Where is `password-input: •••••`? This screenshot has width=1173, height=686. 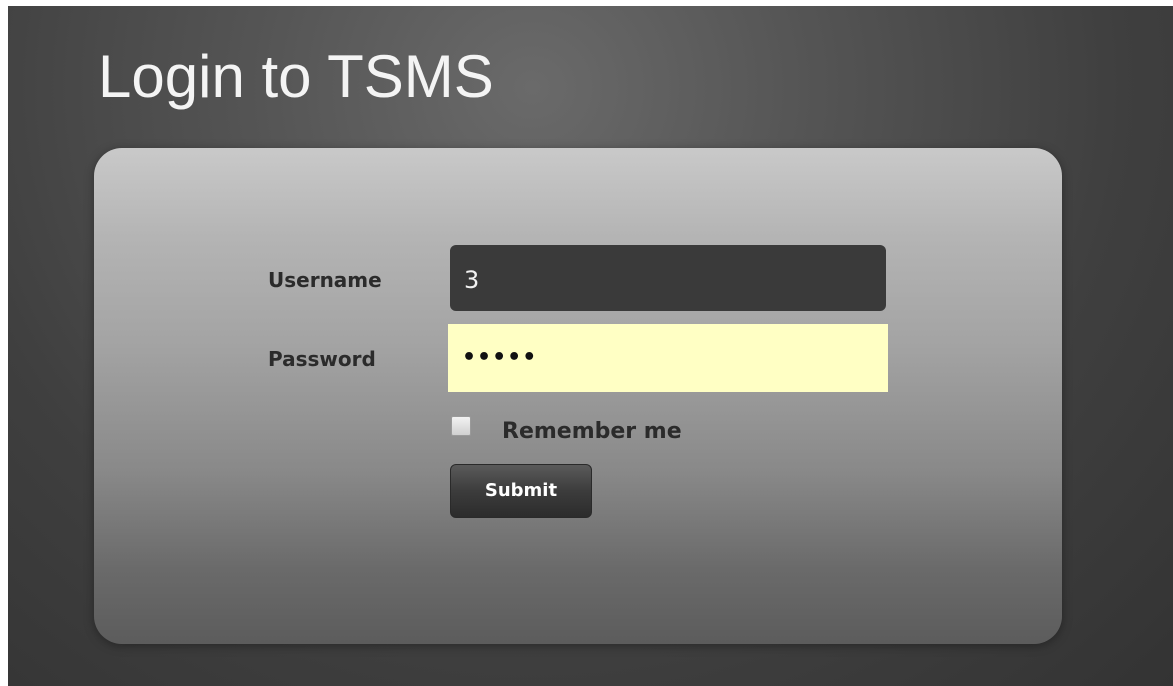
password-input: ••••• is located at coordinates (668, 358).